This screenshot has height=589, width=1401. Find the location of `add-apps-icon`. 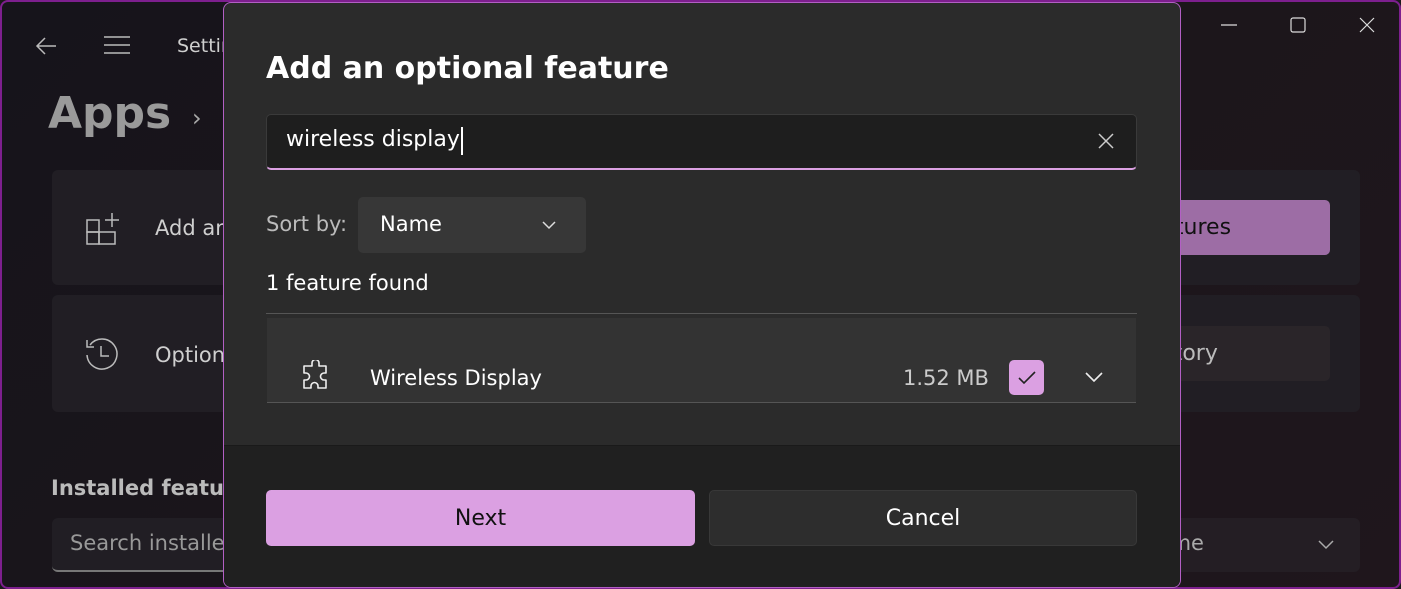

add-apps-icon is located at coordinates (103, 229).